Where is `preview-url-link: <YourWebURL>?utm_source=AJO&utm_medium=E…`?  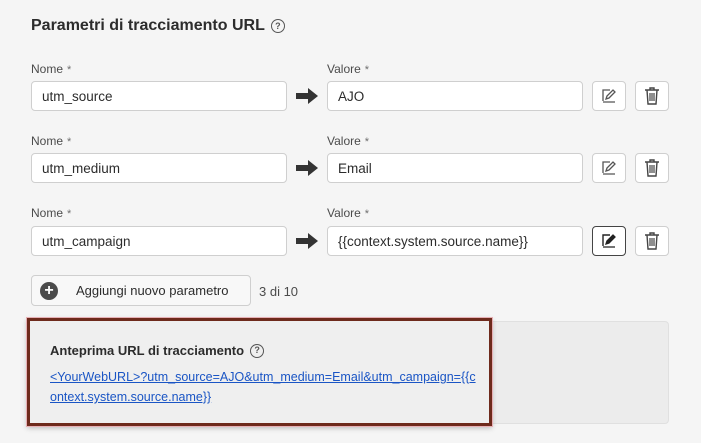 preview-url-link: <YourWebURL>?utm_source=AJO&utm_medium=E… is located at coordinates (265, 387).